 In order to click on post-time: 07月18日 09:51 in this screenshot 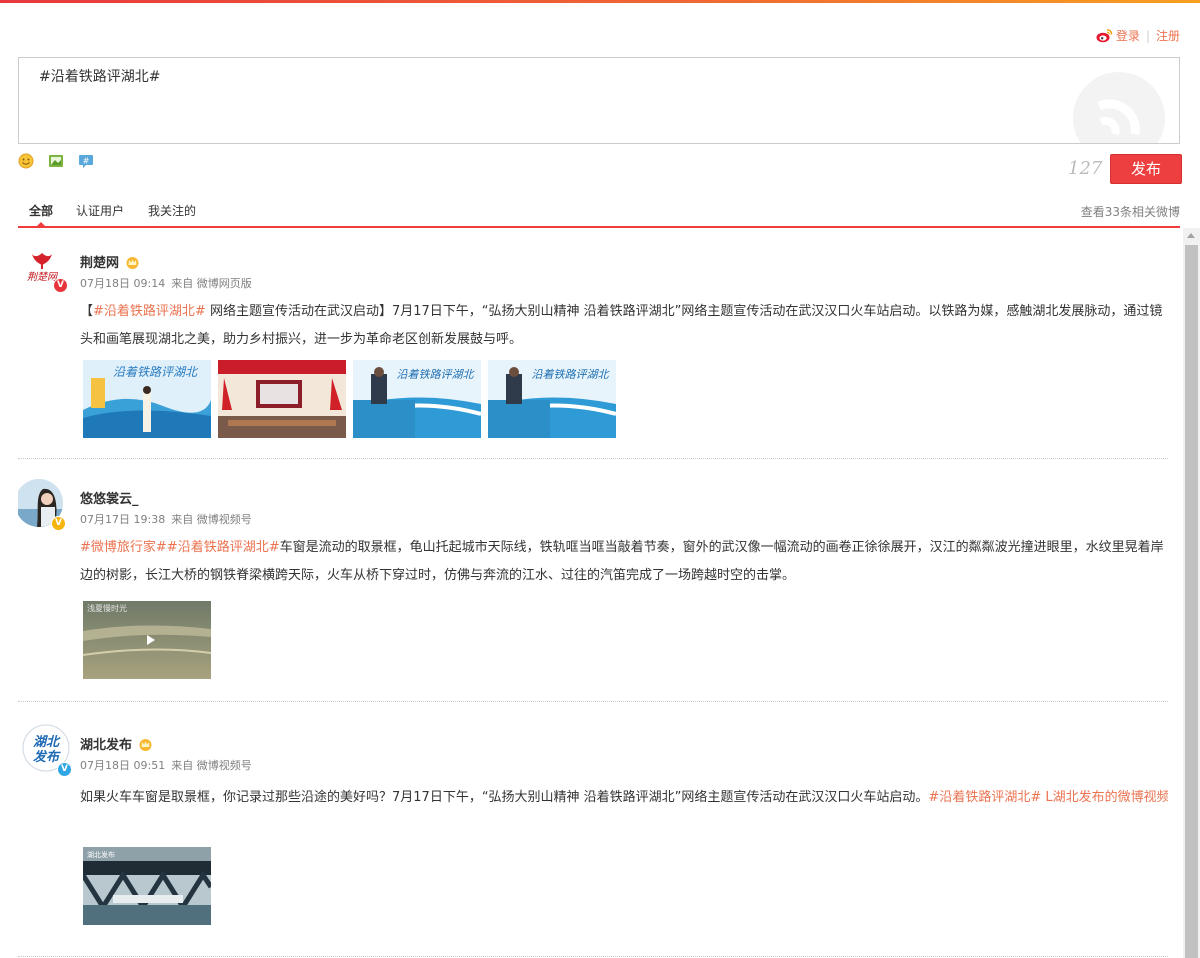, I will do `click(122, 765)`.